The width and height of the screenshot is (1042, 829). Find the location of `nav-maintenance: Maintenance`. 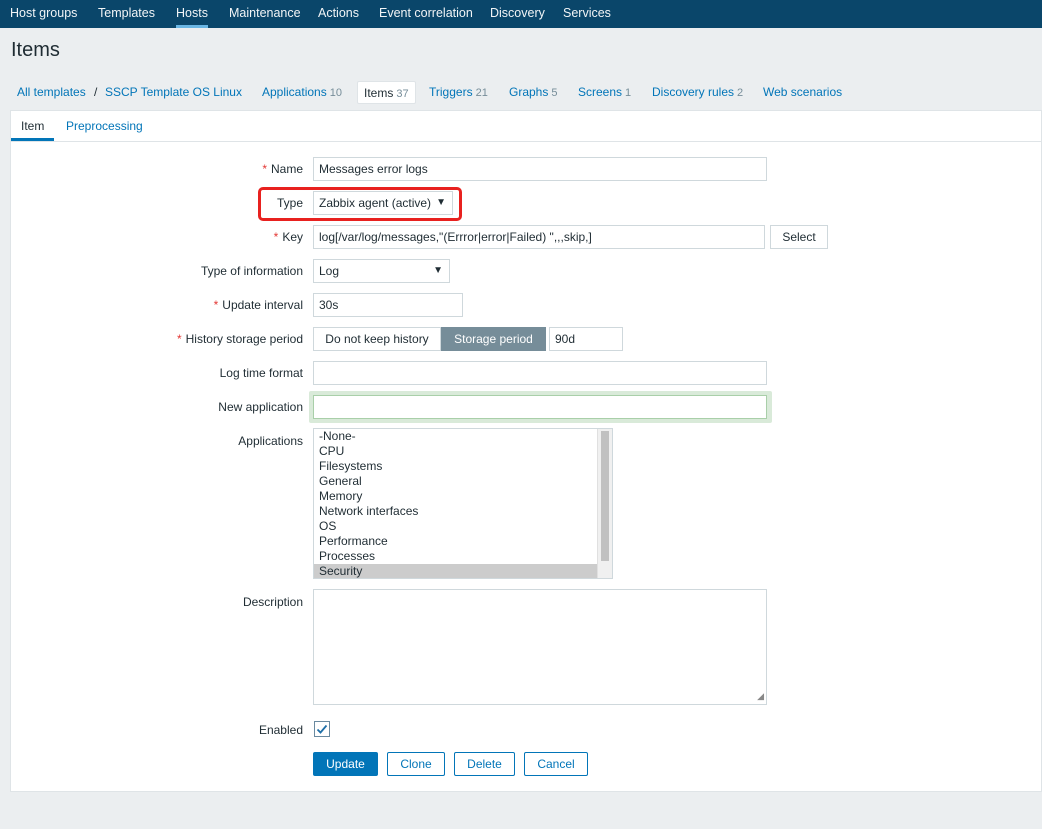

nav-maintenance: Maintenance is located at coordinates (265, 14).